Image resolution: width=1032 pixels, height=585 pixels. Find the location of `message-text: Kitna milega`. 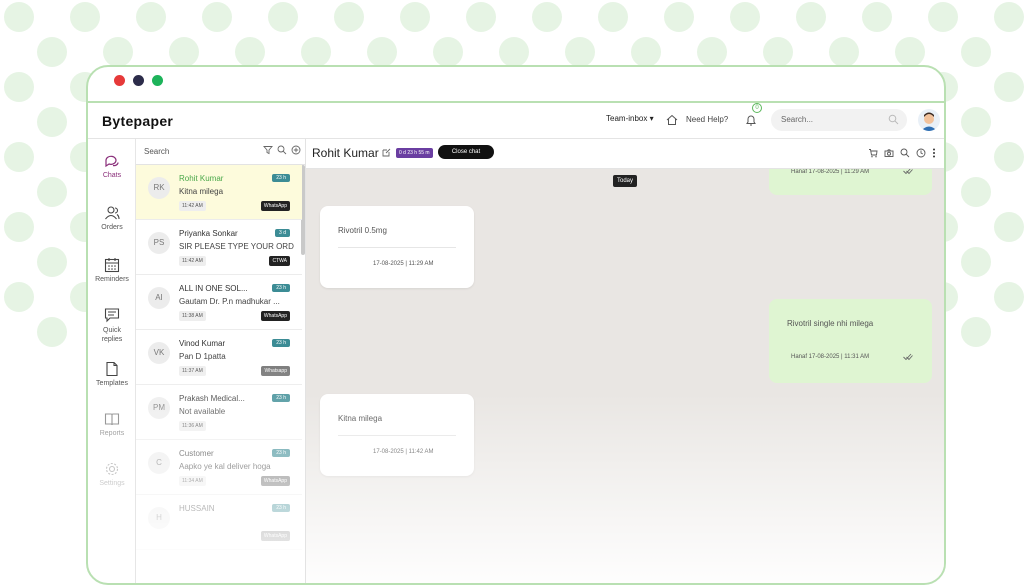

message-text: Kitna milega is located at coordinates (360, 418).